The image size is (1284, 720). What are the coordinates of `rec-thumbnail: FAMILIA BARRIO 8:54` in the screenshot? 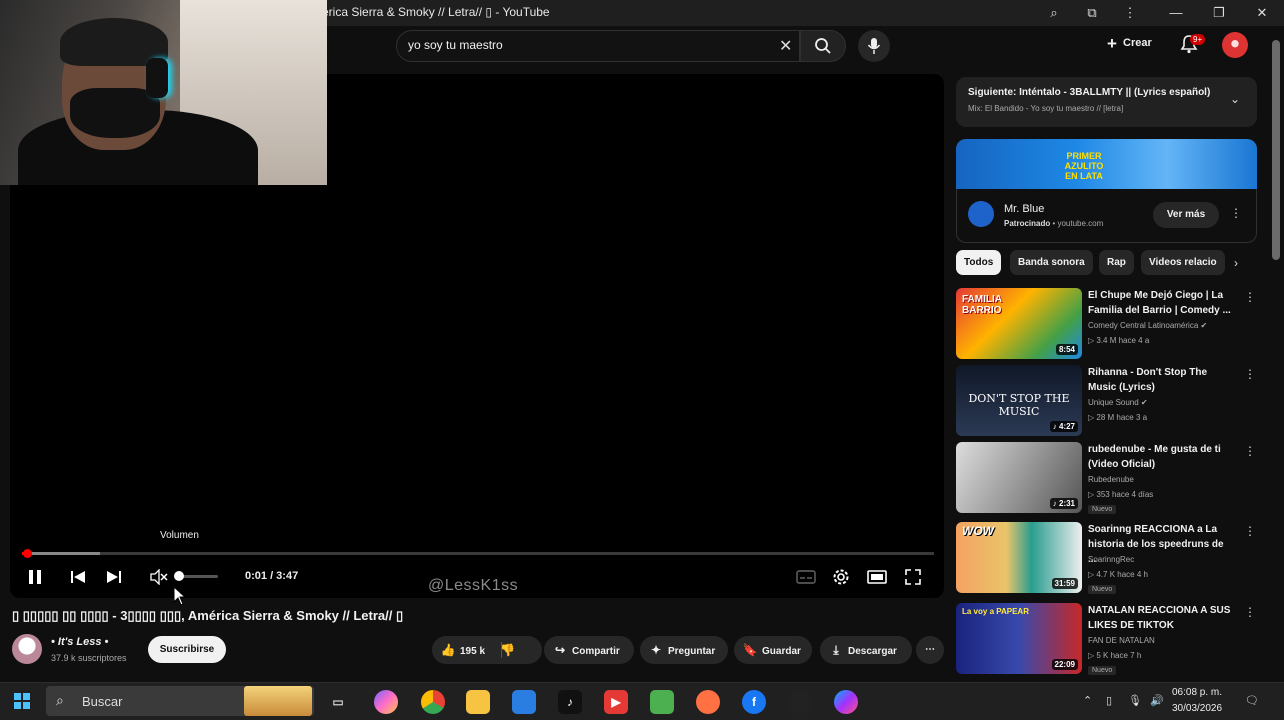 It's located at (1019, 323).